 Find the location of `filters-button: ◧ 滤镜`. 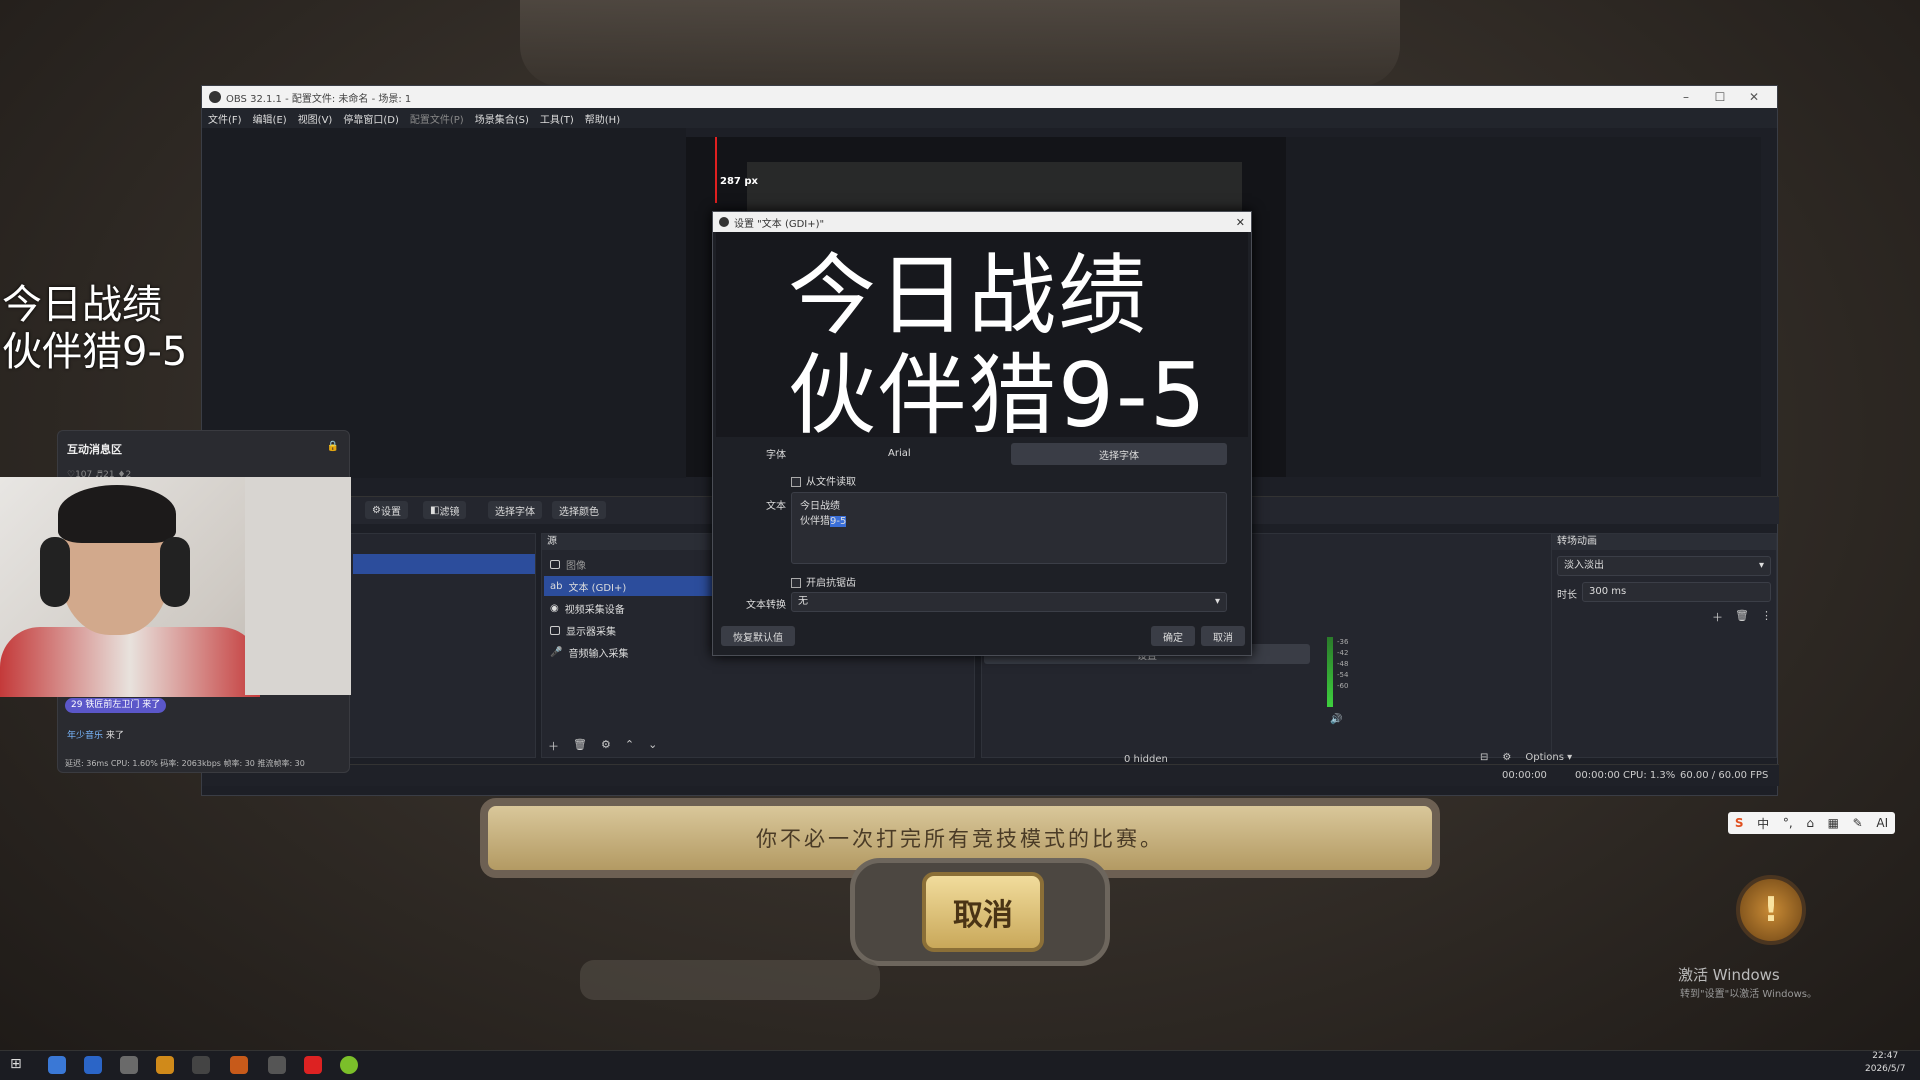

filters-button: ◧ 滤镜 is located at coordinates (445, 510).